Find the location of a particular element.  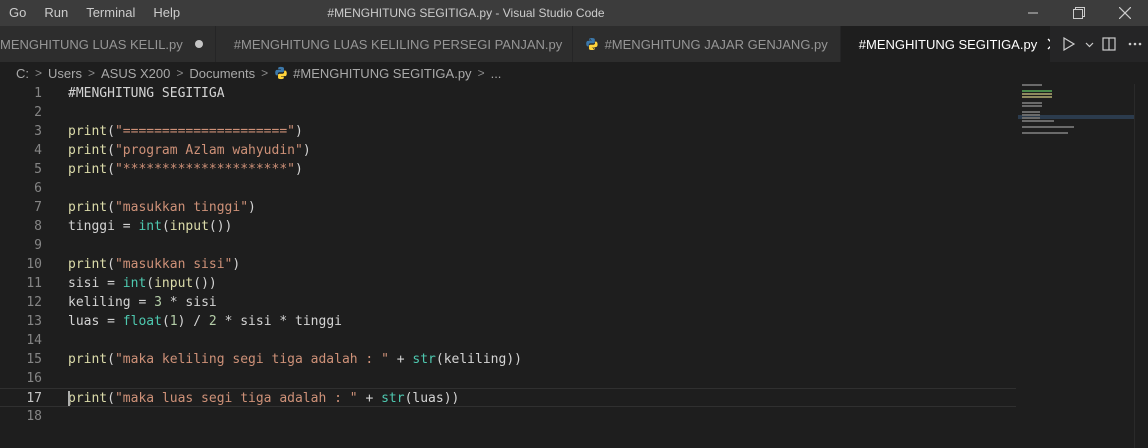

line-number: 1 is located at coordinates (38, 93).